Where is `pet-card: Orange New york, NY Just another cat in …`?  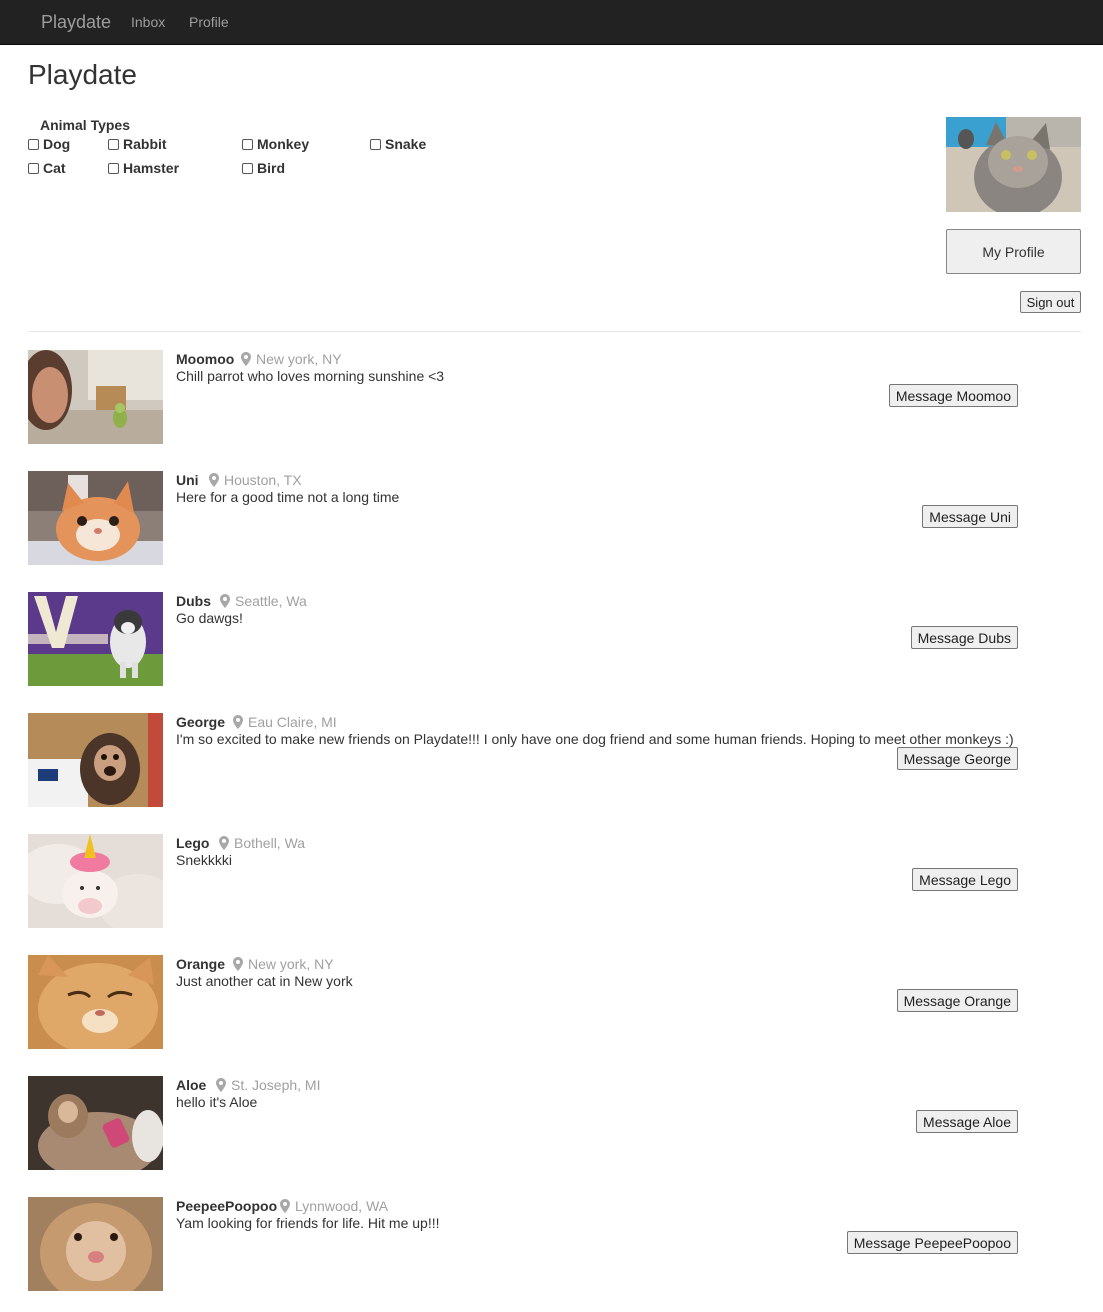
pet-card: Orange New york, NY Just another cat in … is located at coordinates (554, 1002).